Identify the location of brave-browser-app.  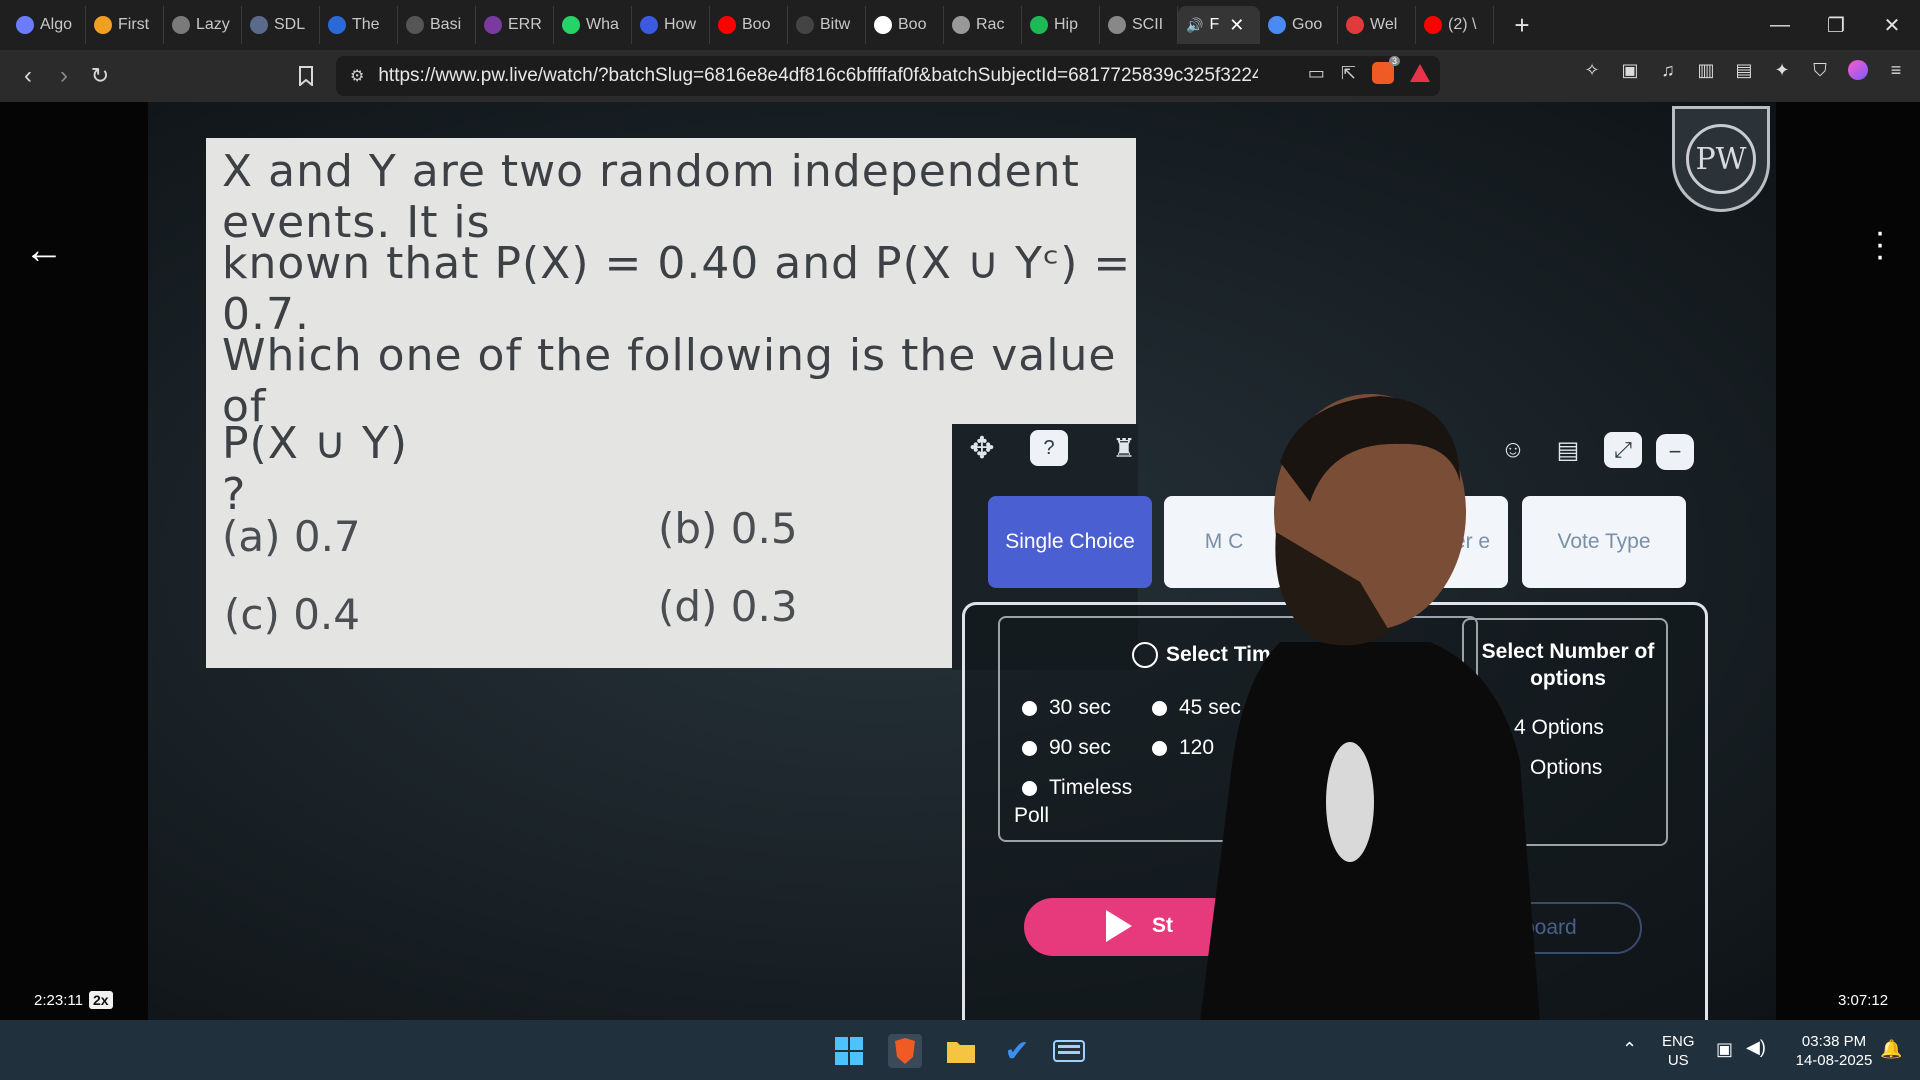
(905, 1051).